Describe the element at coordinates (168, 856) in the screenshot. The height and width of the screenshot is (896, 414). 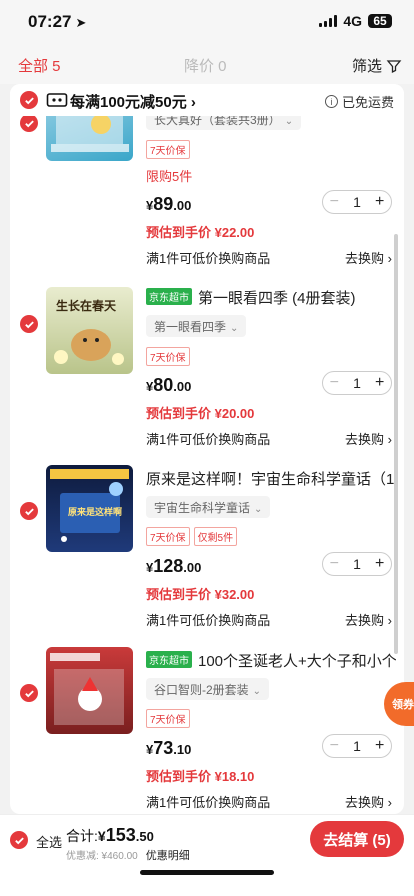
I see `discount-detail-link: 优惠明细` at that location.